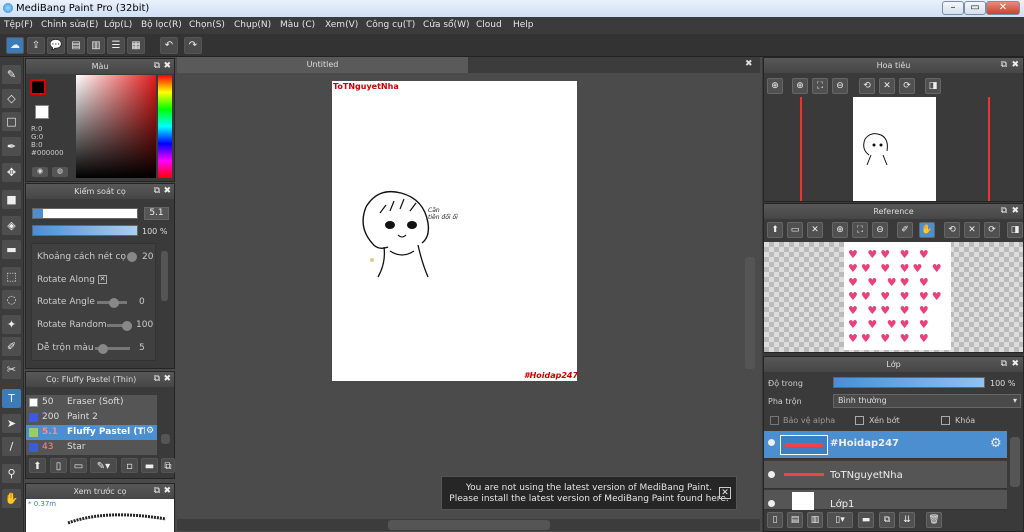 The height and width of the screenshot is (532, 1024). What do you see at coordinates (893, 149) in the screenshot?
I see `navigator-preview` at bounding box center [893, 149].